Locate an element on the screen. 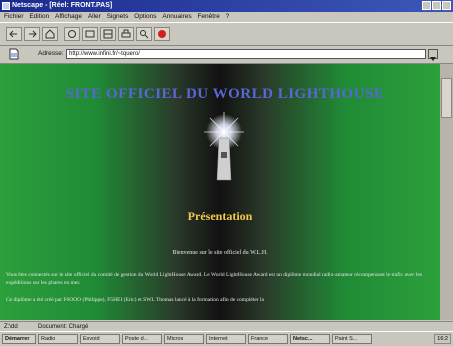 This screenshot has width=453, height=346. address-bar: Adresse: http://www.infini.fr/~tquero/ is located at coordinates (226, 54).